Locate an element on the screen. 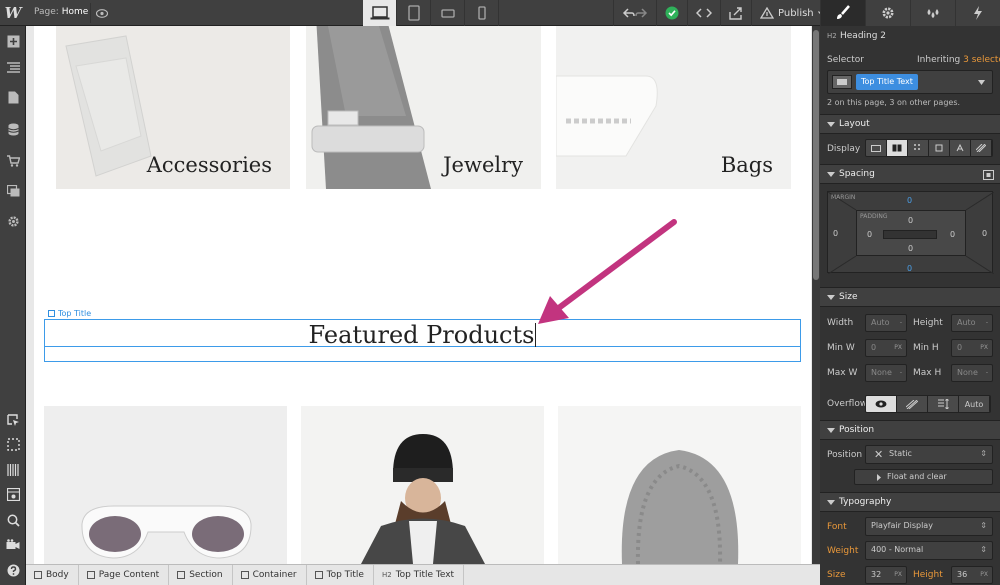  product-card-grey-beanie is located at coordinates (679, 485).